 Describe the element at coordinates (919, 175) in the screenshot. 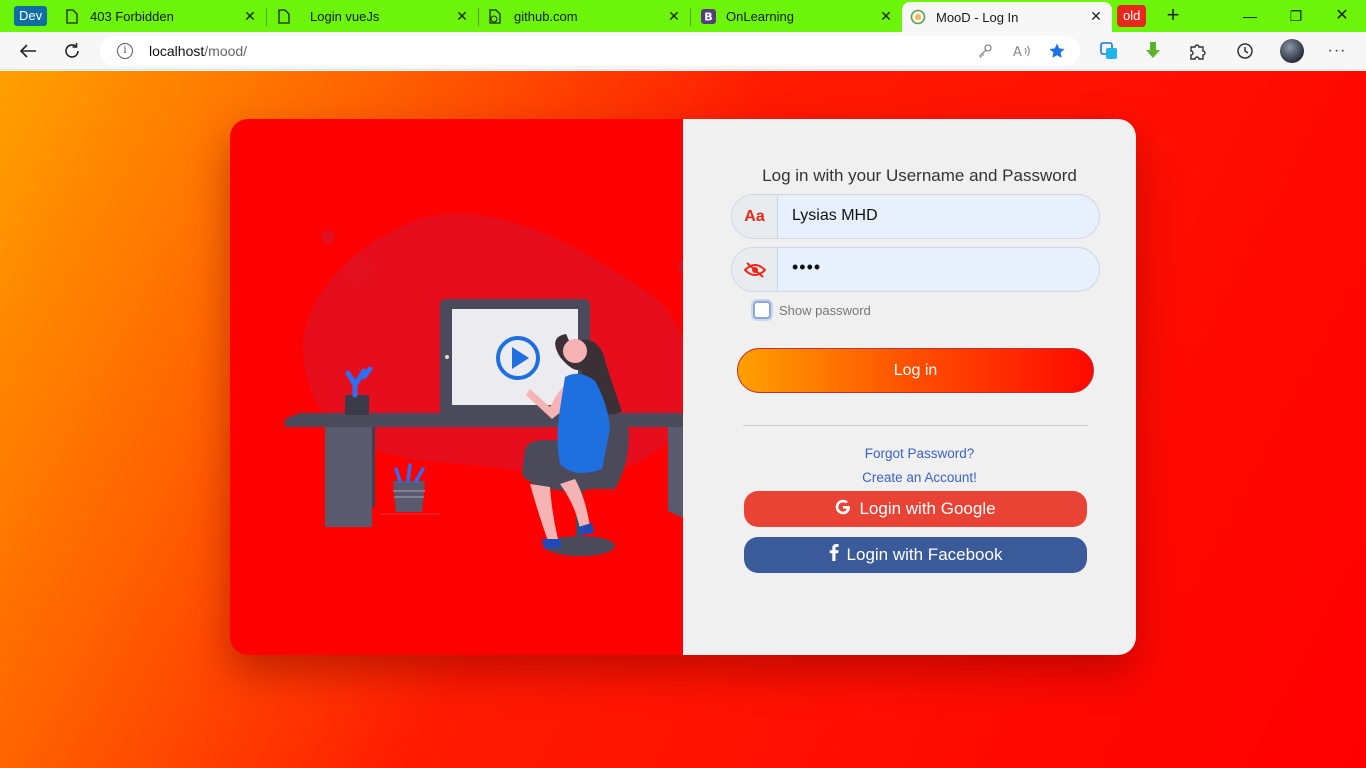

I see `login-heading-text: Log in with your Username and Password` at that location.